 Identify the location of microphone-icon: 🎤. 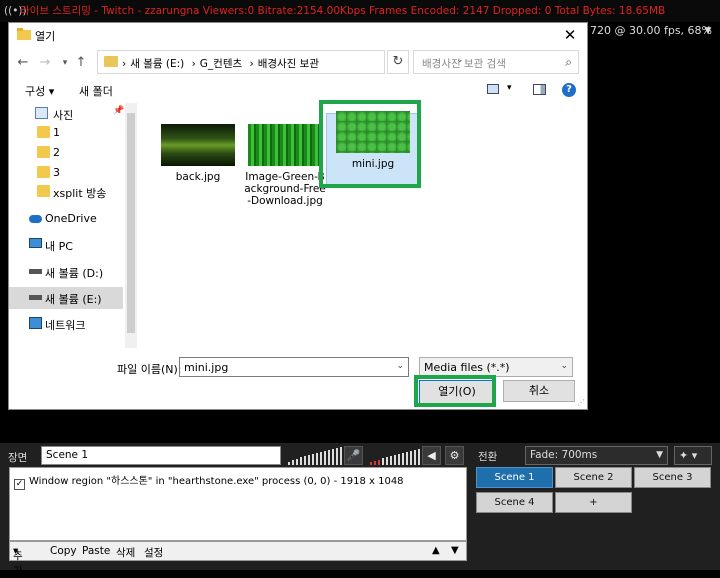
(353, 455).